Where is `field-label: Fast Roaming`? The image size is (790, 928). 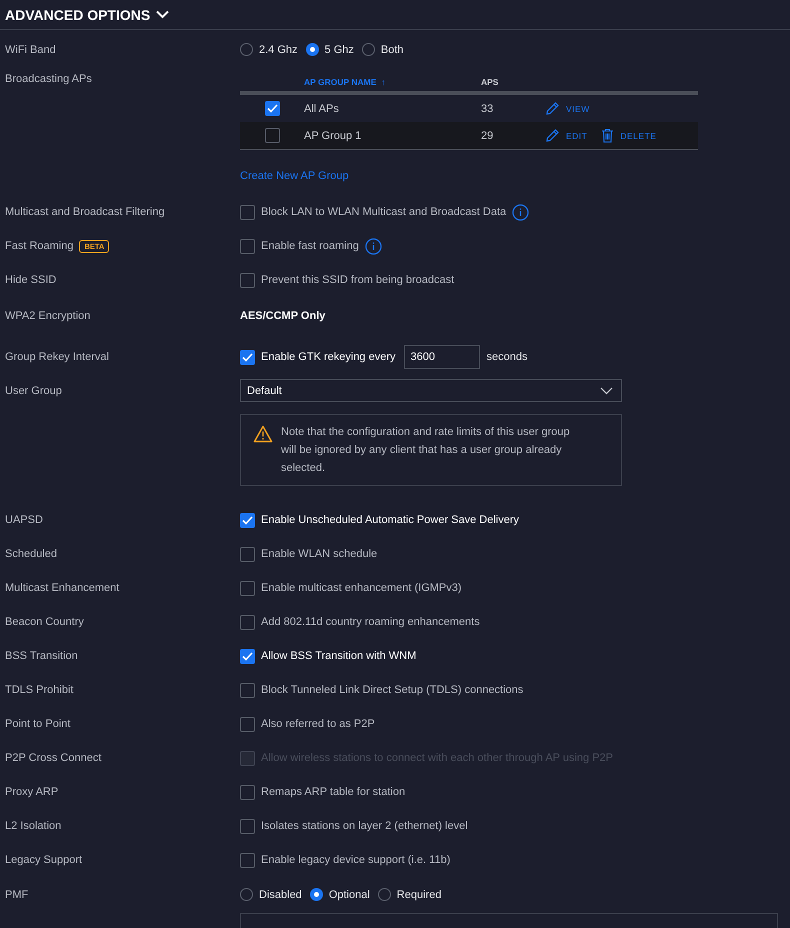 field-label: Fast Roaming is located at coordinates (39, 246).